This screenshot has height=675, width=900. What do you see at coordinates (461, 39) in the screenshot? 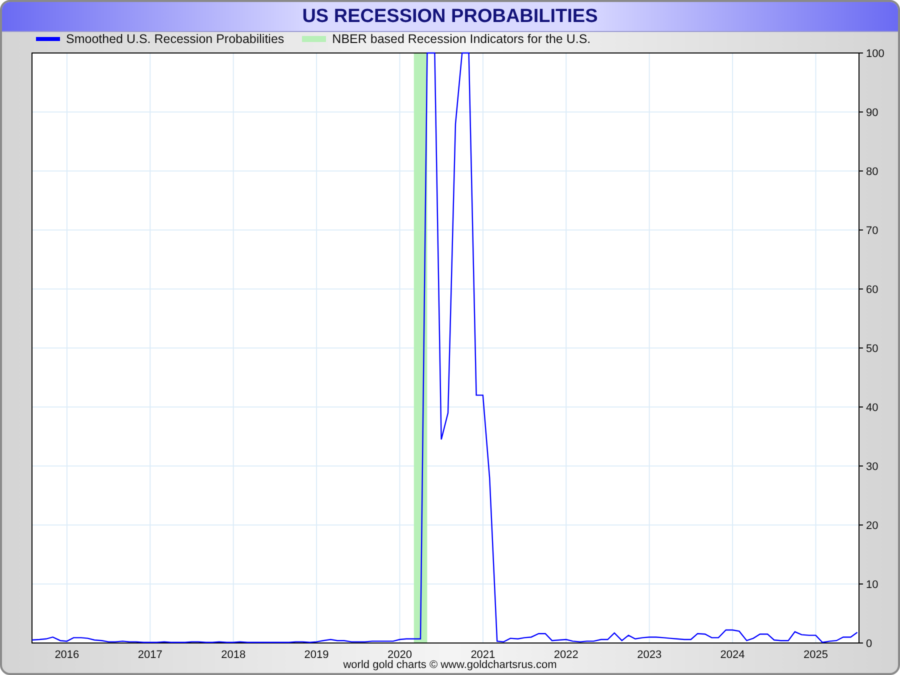
I see `legend-label: NBER based Recession Indicators for the U.S.` at bounding box center [461, 39].